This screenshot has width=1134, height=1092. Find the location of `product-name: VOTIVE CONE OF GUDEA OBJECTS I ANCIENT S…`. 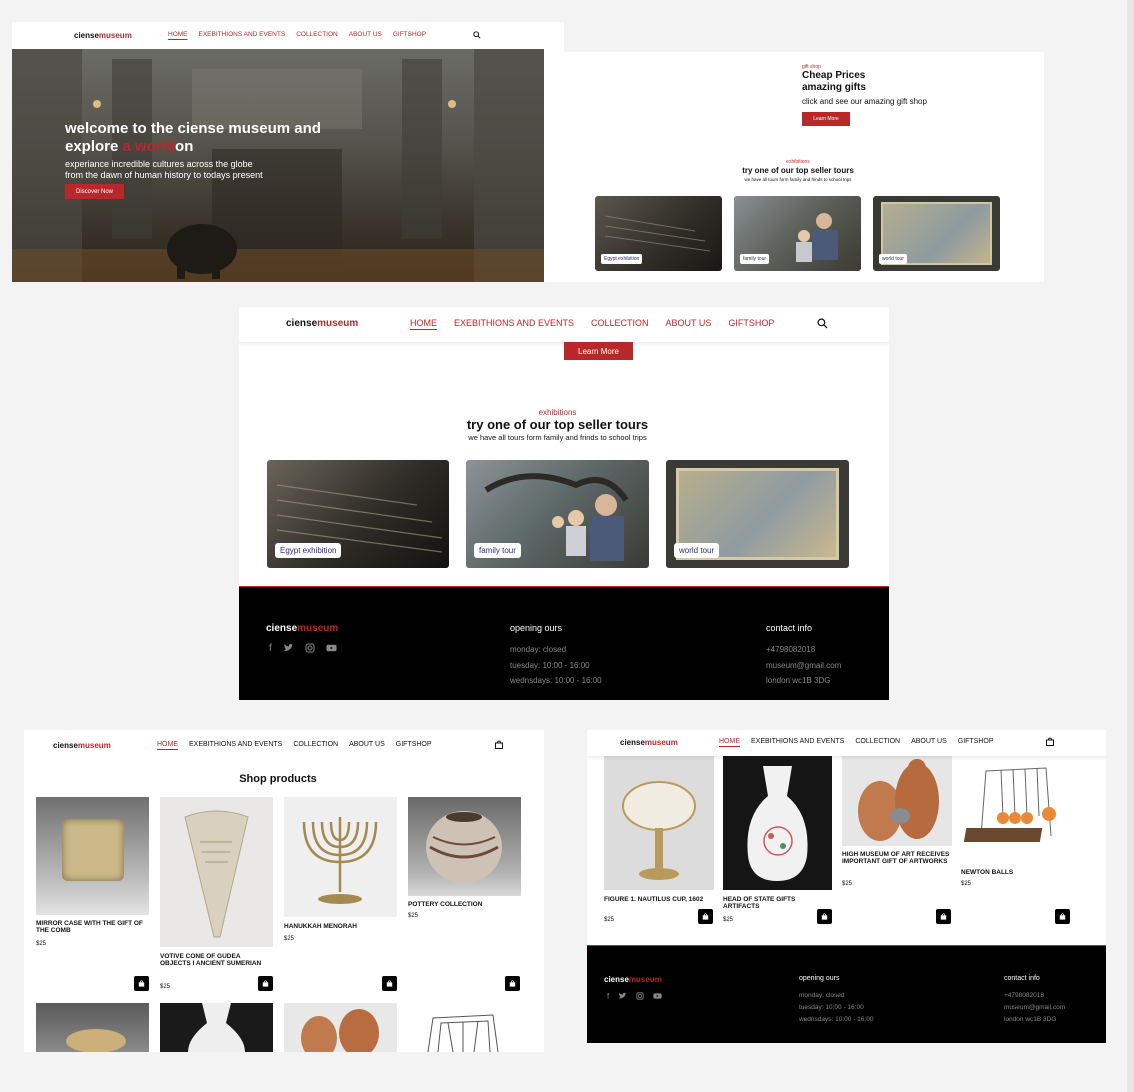

product-name: VOTIVE CONE OF GUDEA OBJECTS I ANCIENT S… is located at coordinates (215, 960).